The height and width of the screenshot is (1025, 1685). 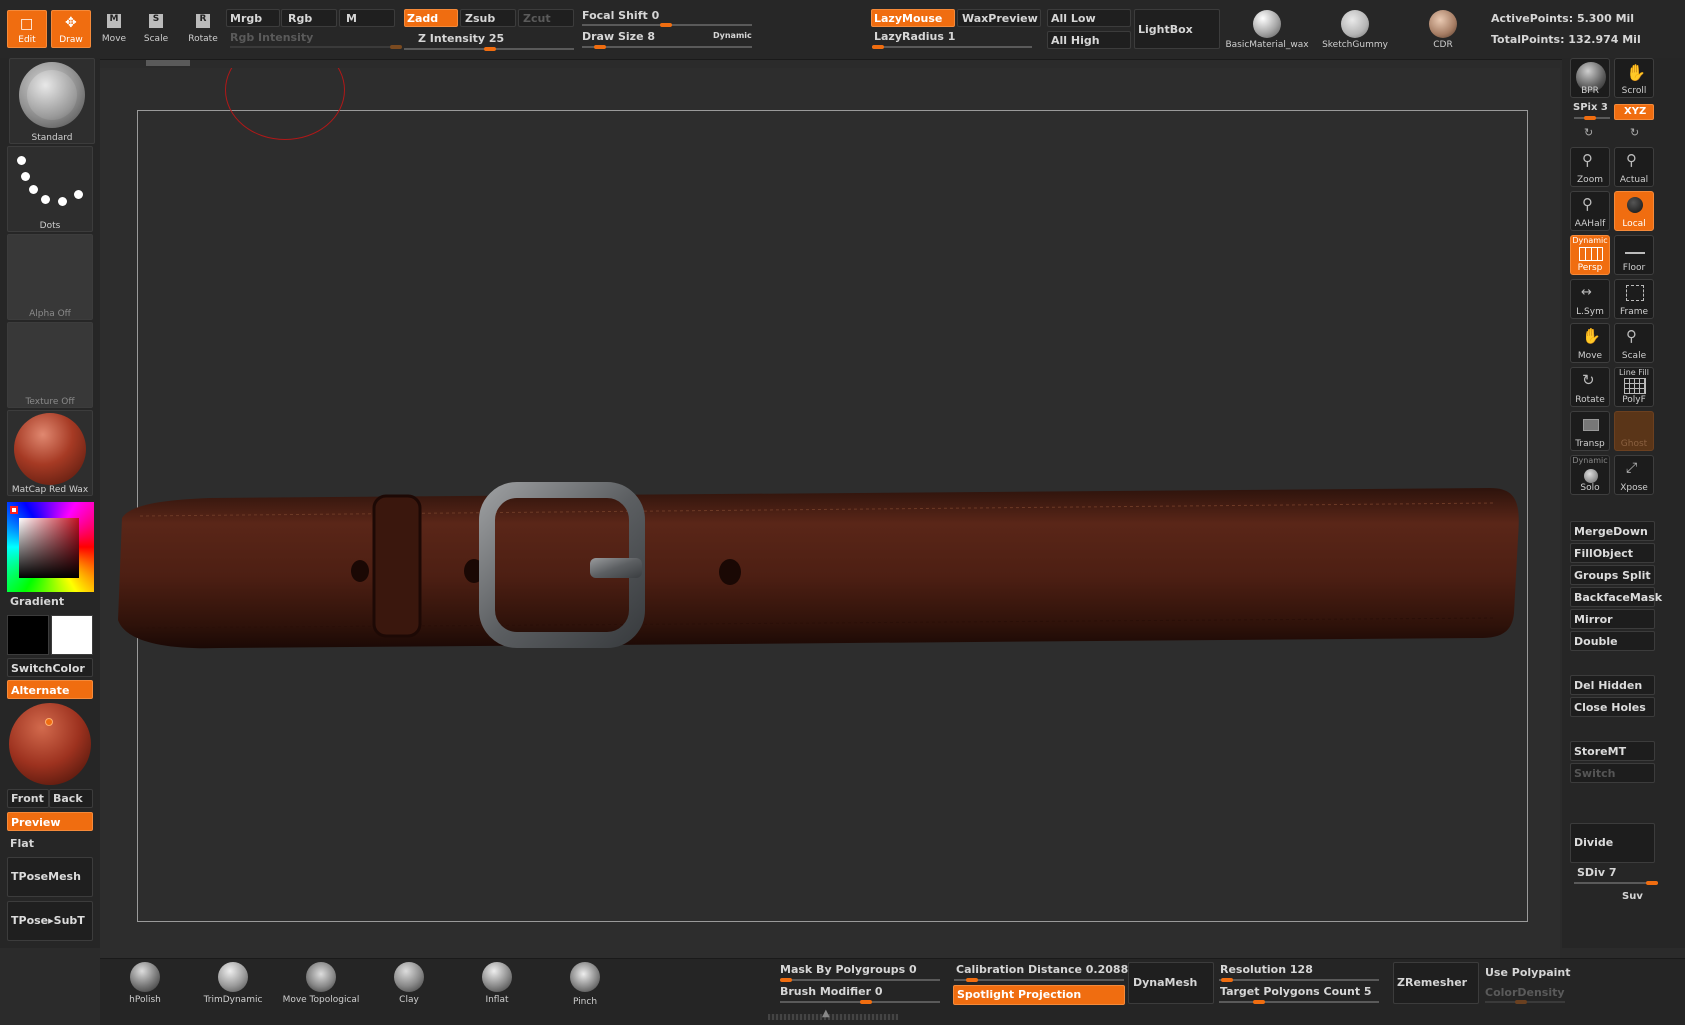 I want to click on front-button: Front, so click(x=28, y=798).